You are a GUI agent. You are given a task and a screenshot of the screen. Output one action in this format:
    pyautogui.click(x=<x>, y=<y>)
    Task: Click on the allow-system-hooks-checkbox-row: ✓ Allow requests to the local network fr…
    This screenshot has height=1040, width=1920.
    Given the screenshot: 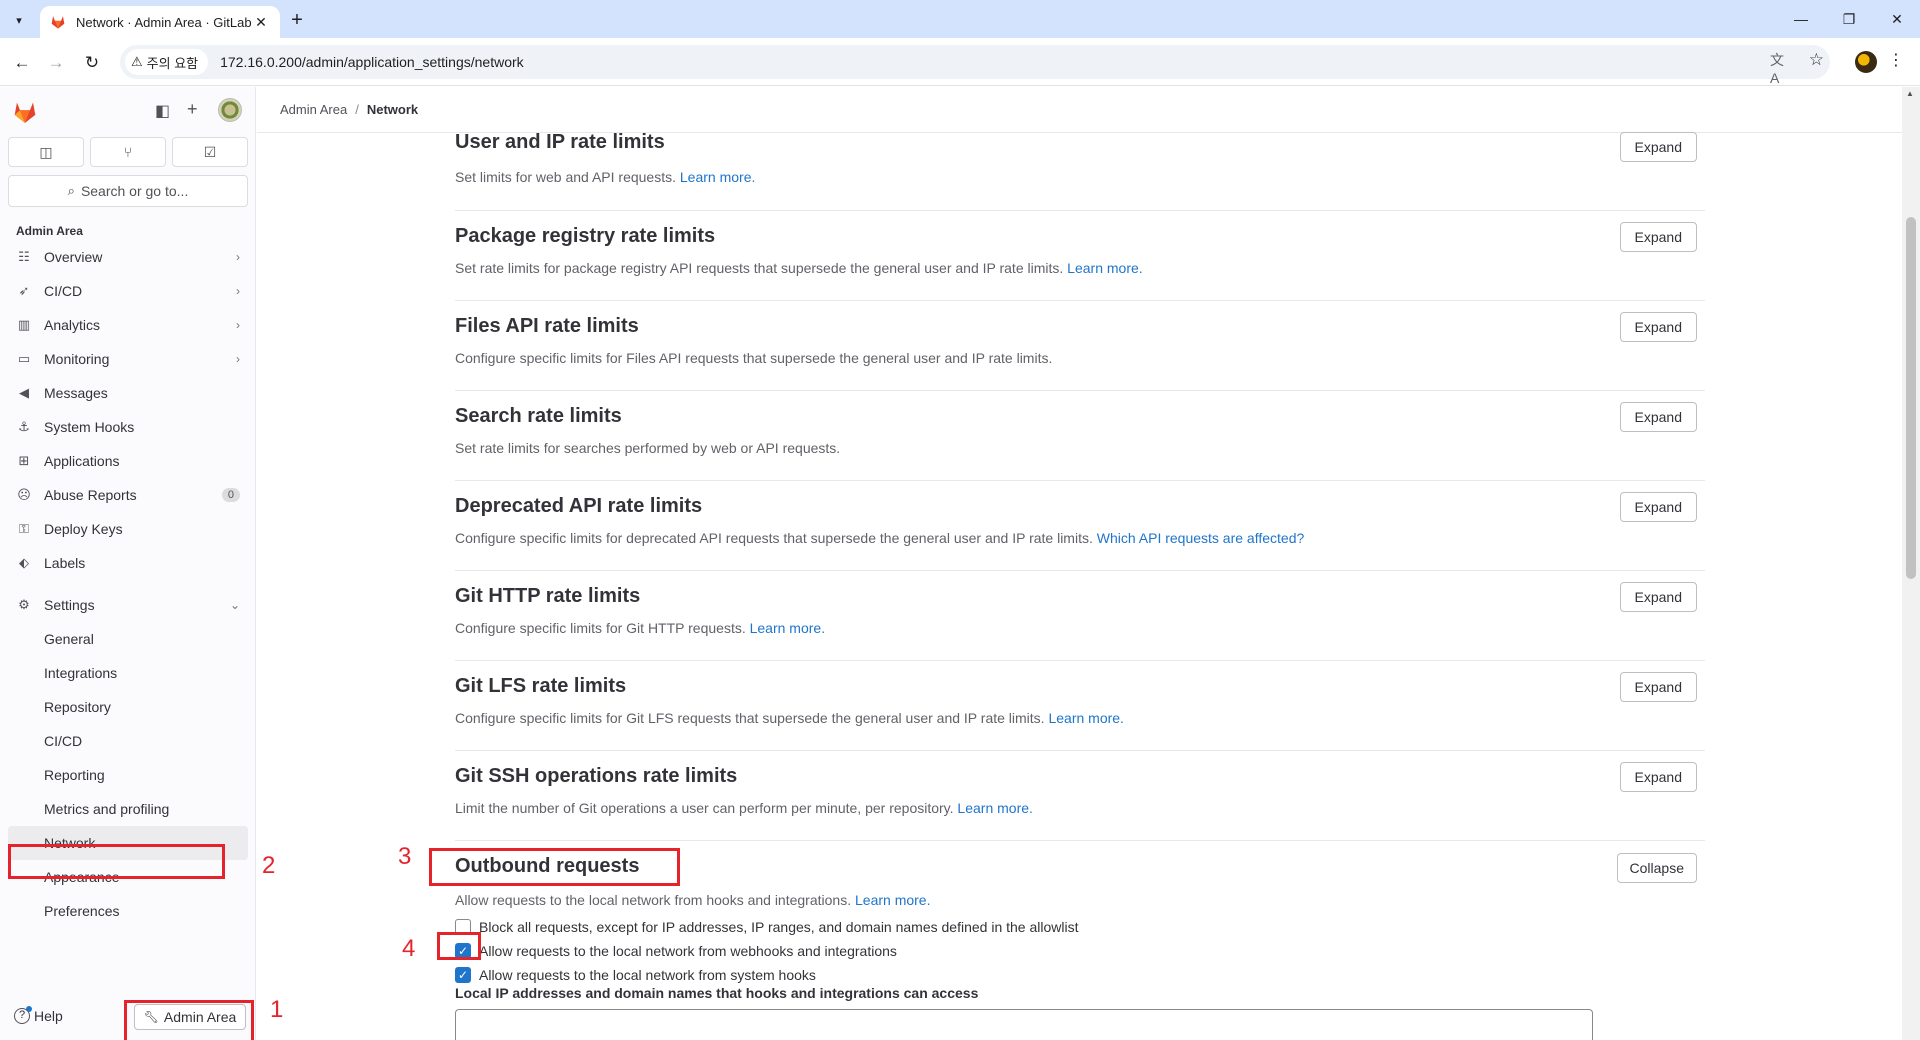 What is the action you would take?
    pyautogui.click(x=635, y=975)
    